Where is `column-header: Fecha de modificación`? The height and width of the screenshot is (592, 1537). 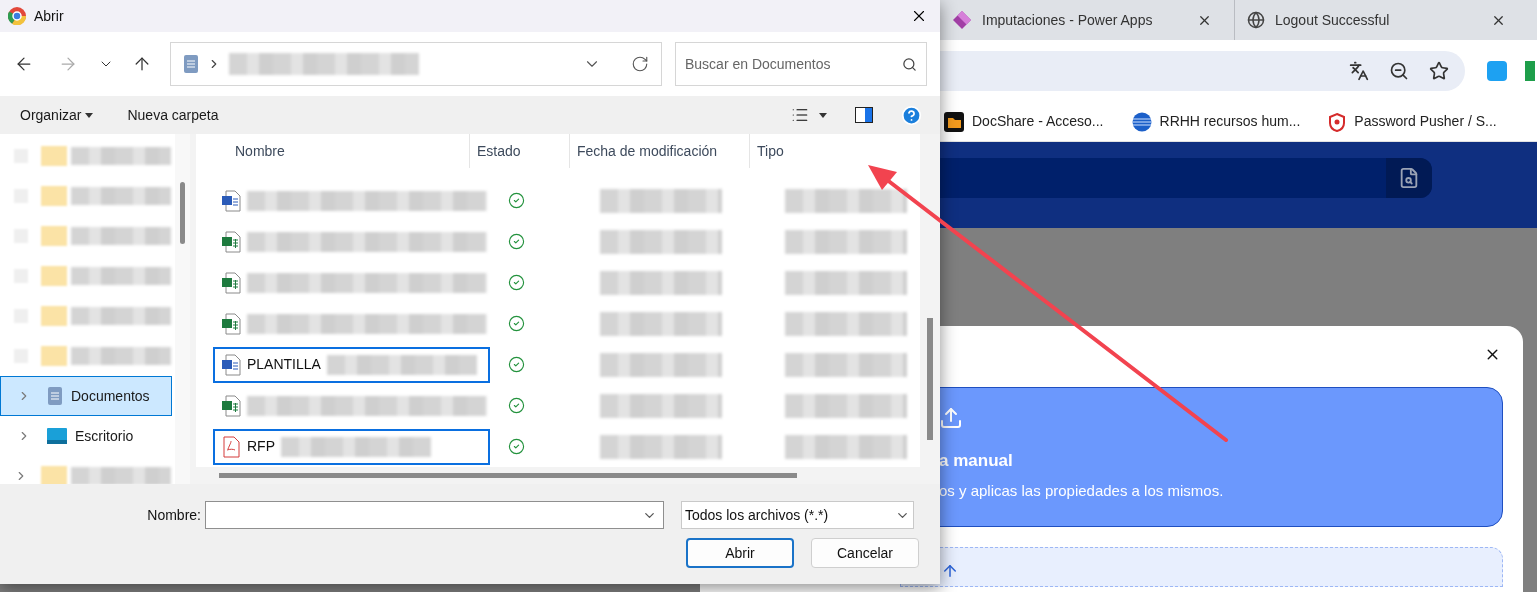 column-header: Fecha de modificación is located at coordinates (647, 151).